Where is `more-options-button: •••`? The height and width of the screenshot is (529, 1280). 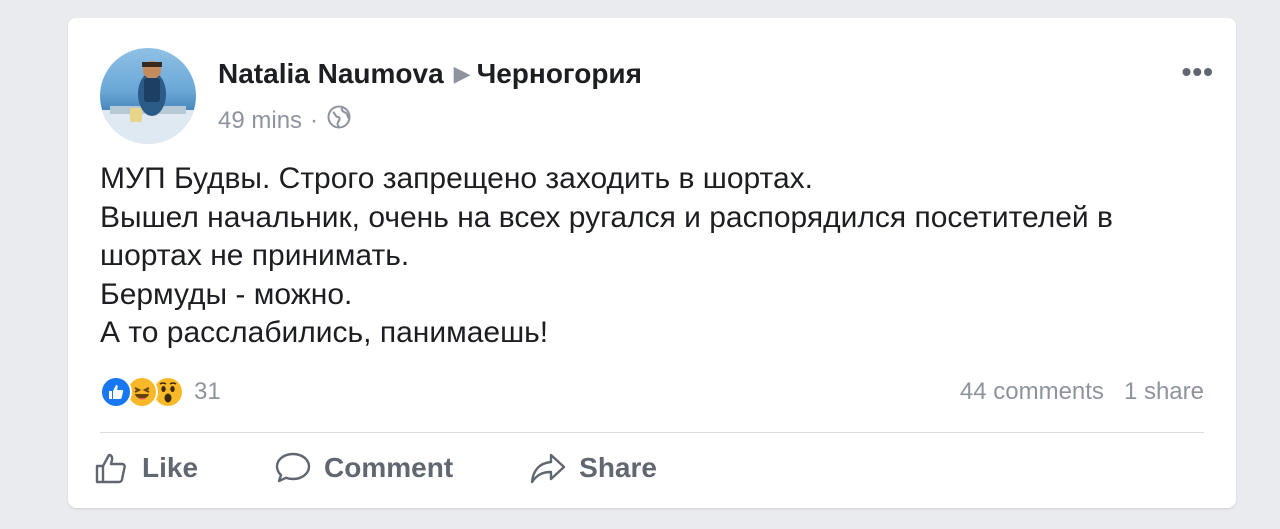 more-options-button: ••• is located at coordinates (1198, 72).